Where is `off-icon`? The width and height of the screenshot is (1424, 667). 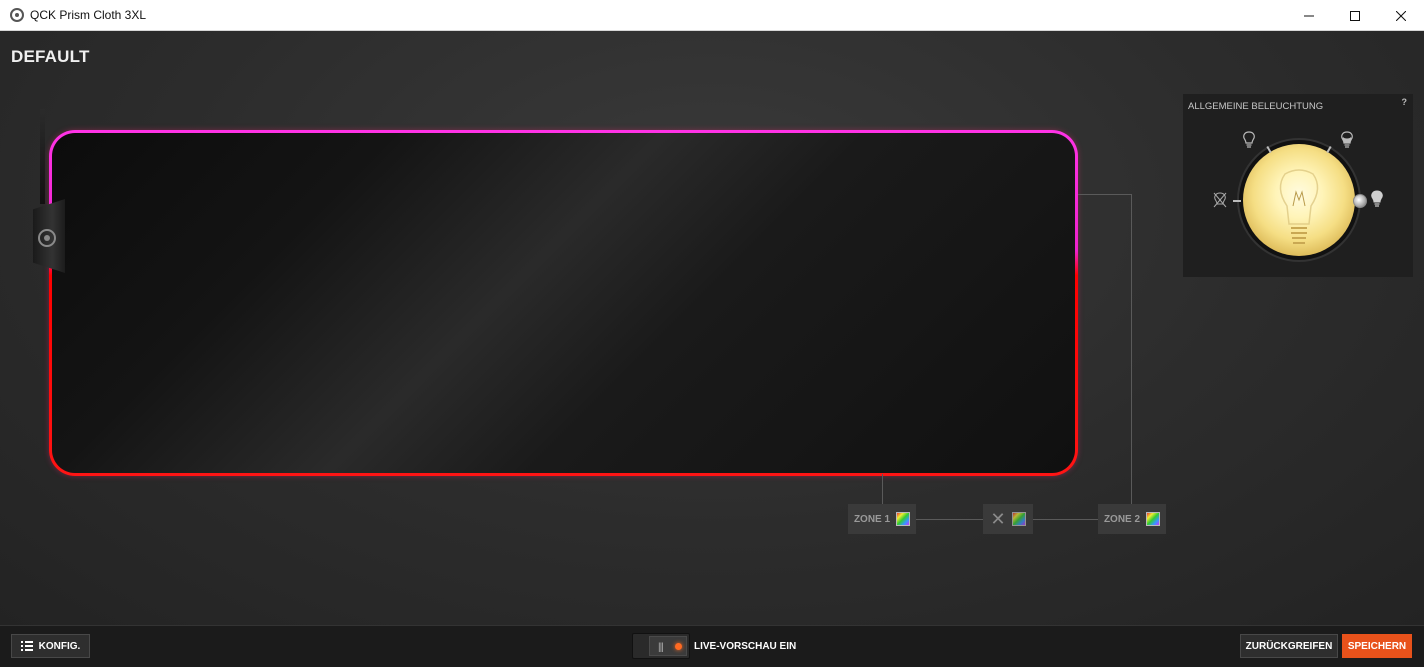 off-icon is located at coordinates (1220, 200).